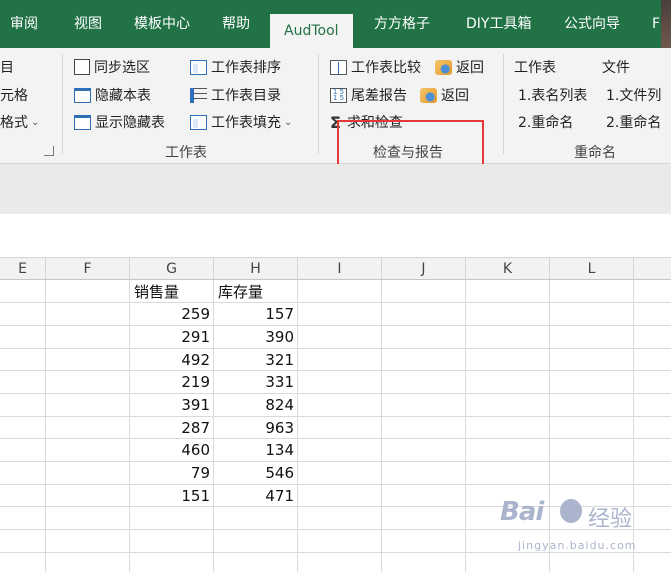 This screenshot has height=572, width=671. What do you see at coordinates (123, 96) in the screenshot?
I see `hide-sheet-label: 隐藏本表` at bounding box center [123, 96].